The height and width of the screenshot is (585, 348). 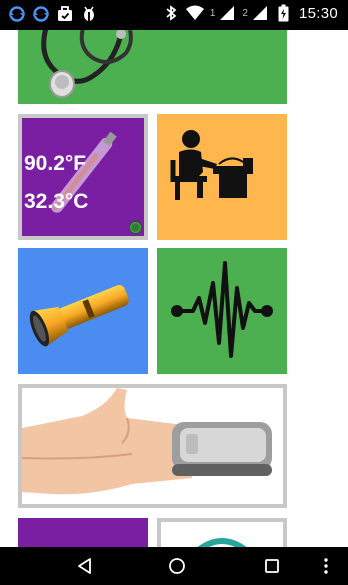 I want to click on heartbeat-icon, so click(x=222, y=309).